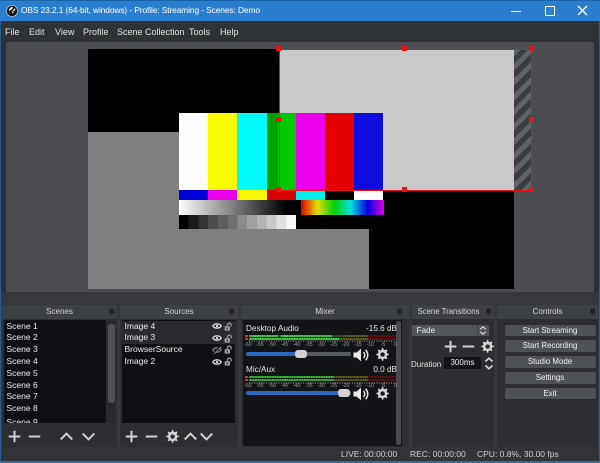 The image size is (600, 463). I want to click on svg-text: -15, so click(358, 345).